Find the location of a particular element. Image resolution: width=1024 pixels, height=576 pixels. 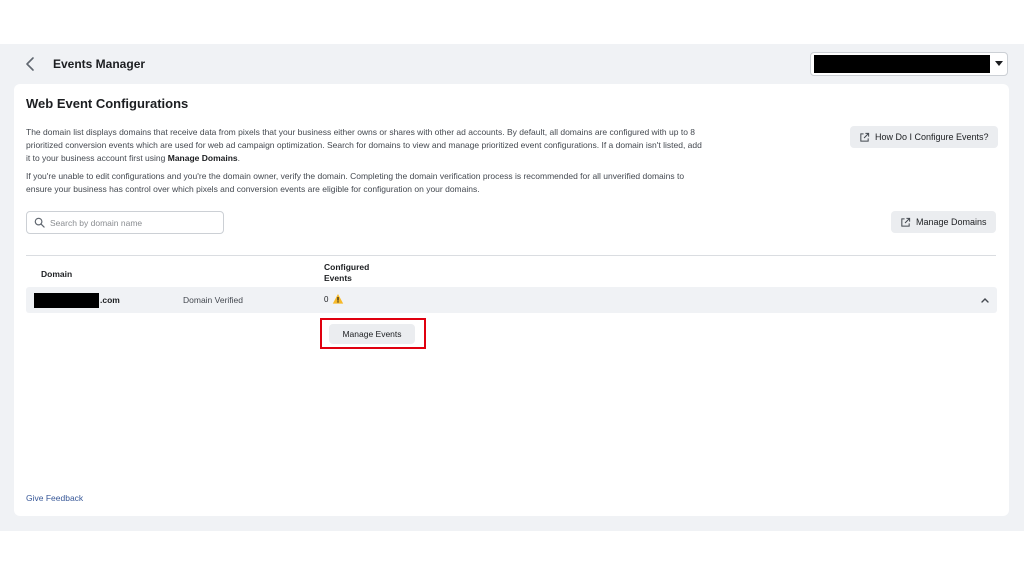

give-feedback-link: Give Feedback is located at coordinates (54, 498).